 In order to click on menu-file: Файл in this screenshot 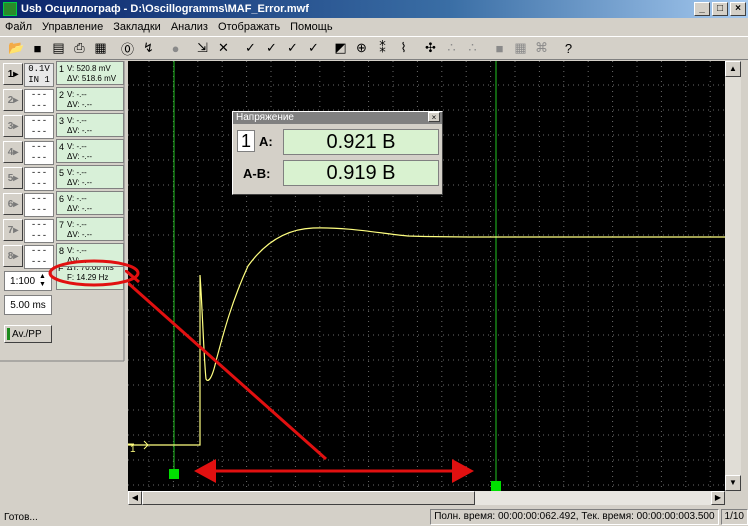, I will do `click(18, 27)`.